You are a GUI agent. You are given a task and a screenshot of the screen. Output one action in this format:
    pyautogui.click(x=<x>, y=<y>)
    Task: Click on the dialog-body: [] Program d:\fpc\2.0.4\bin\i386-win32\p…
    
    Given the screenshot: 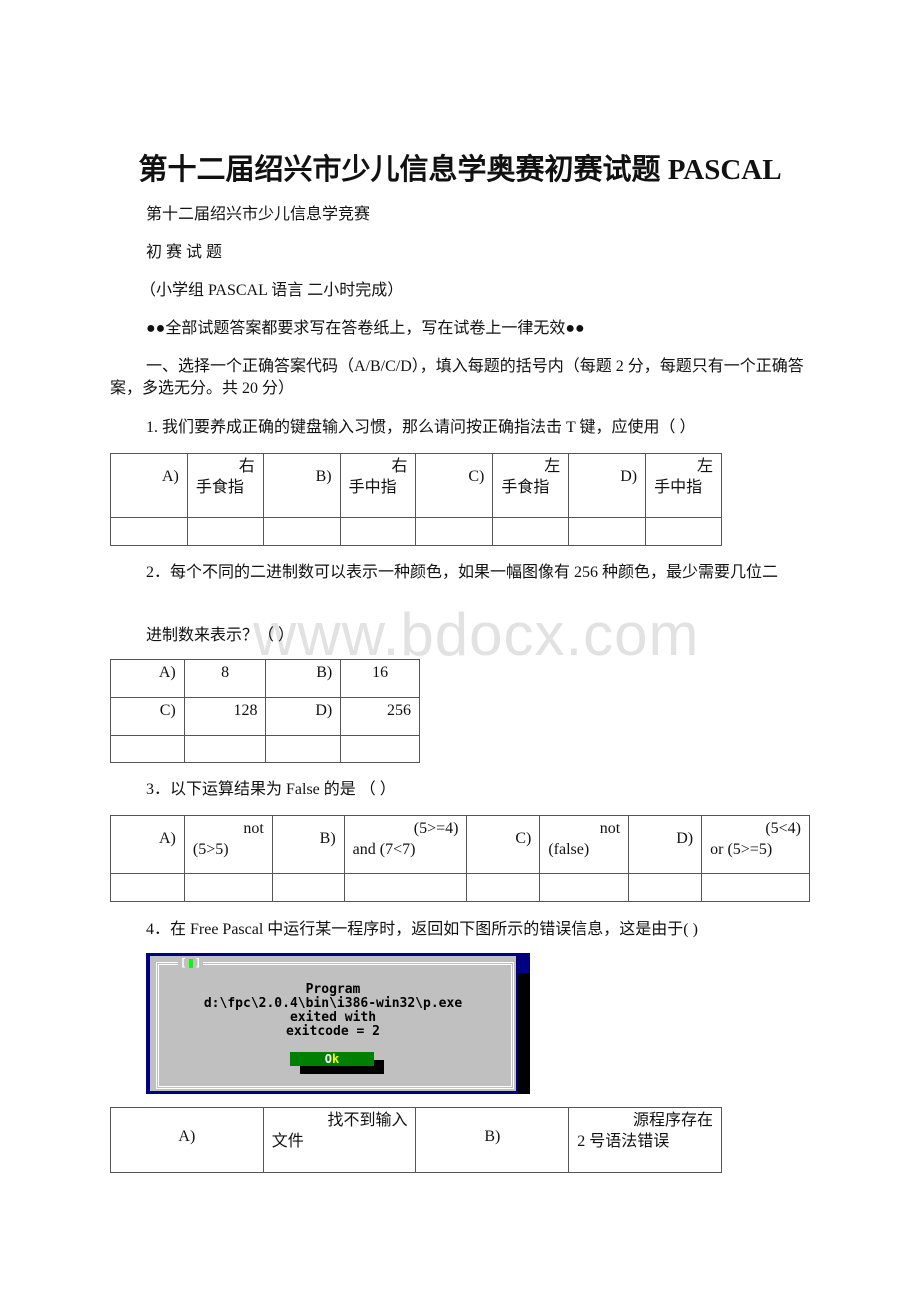 What is the action you would take?
    pyautogui.click(x=333, y=1023)
    